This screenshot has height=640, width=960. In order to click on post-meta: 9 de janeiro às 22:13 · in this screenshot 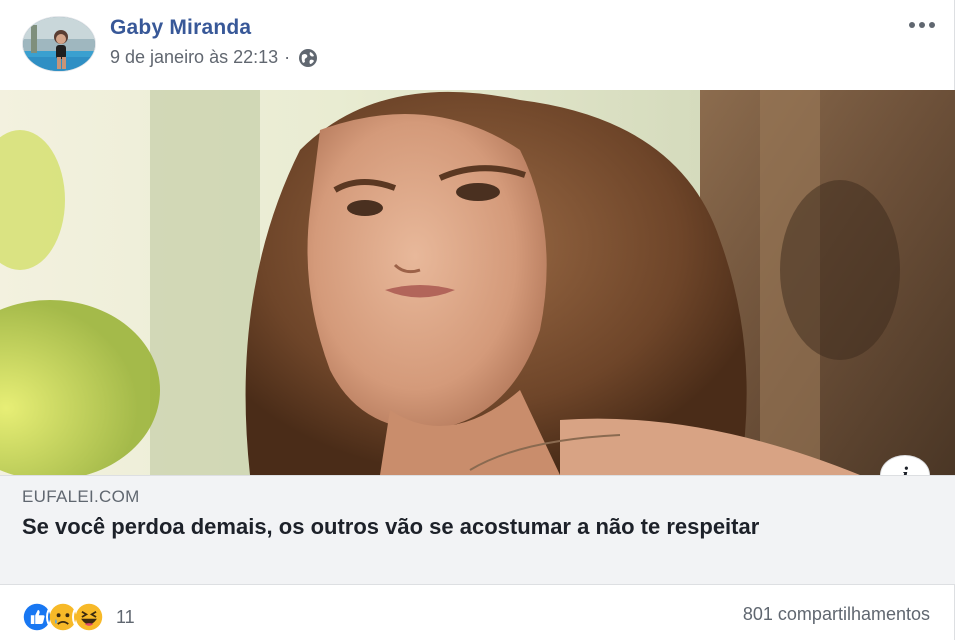, I will do `click(214, 57)`.